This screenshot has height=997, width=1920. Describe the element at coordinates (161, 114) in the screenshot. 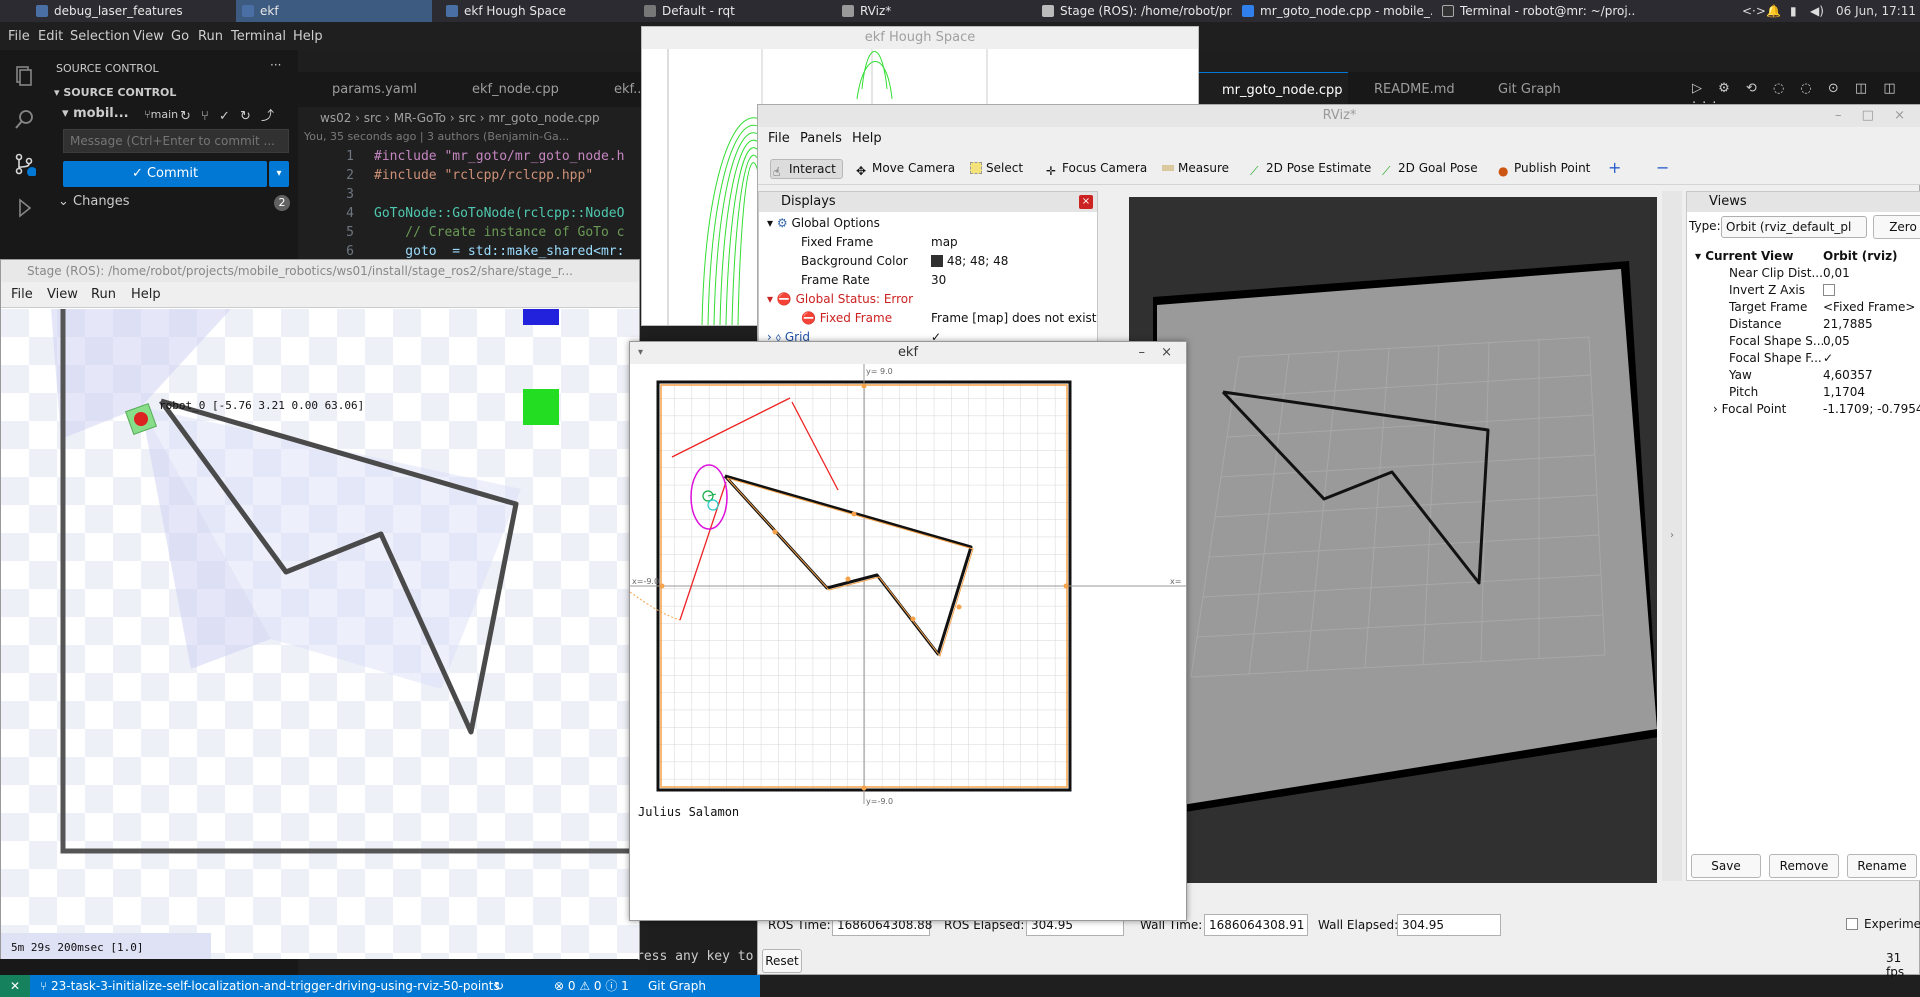

I see `branch-label: ⑂main` at that location.